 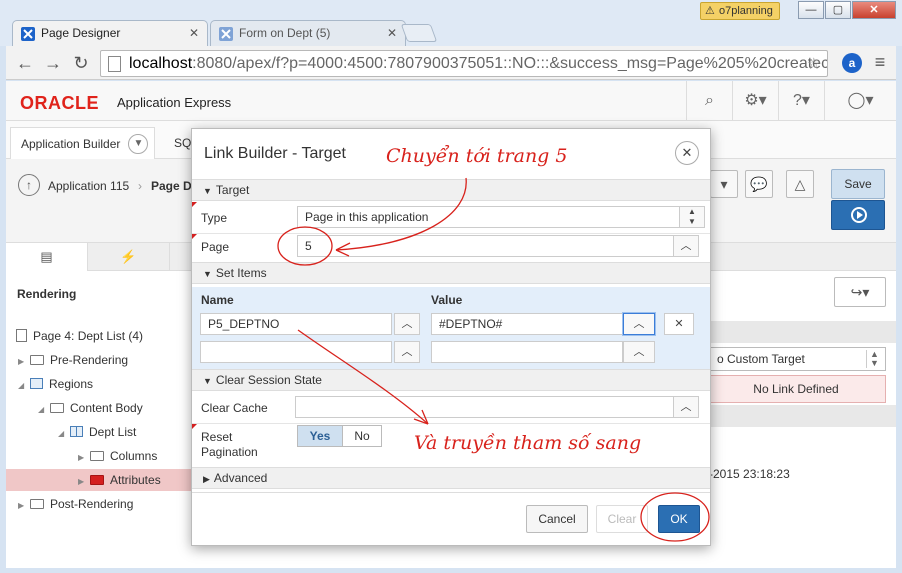 What do you see at coordinates (25, 63) in the screenshot?
I see `back-arrow-icon: ←` at bounding box center [25, 63].